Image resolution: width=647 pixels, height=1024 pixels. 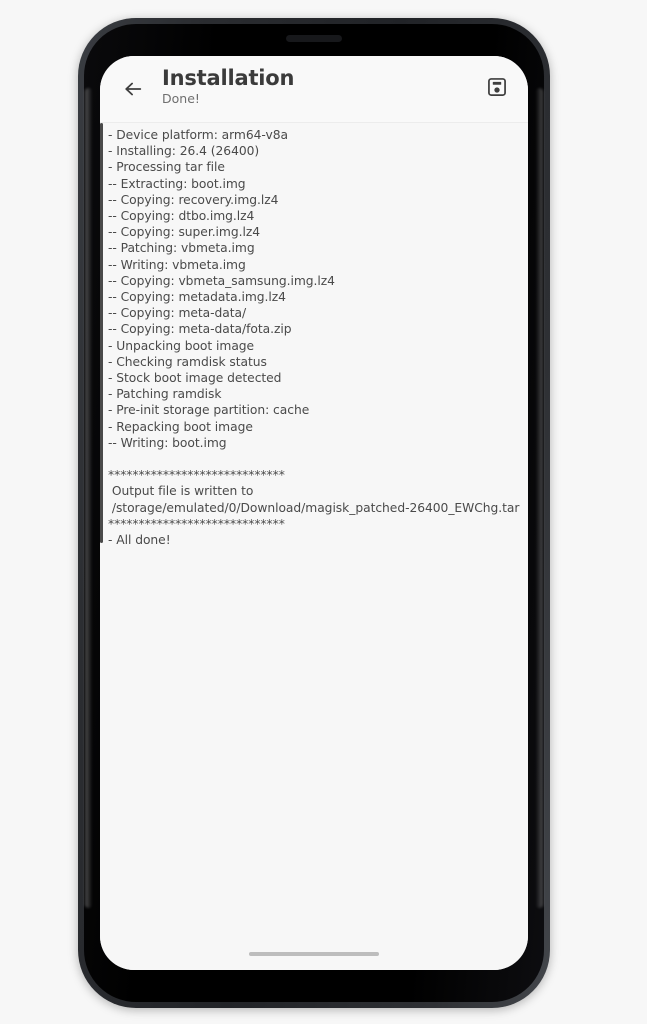 What do you see at coordinates (228, 78) in the screenshot?
I see `page-title: Installation` at bounding box center [228, 78].